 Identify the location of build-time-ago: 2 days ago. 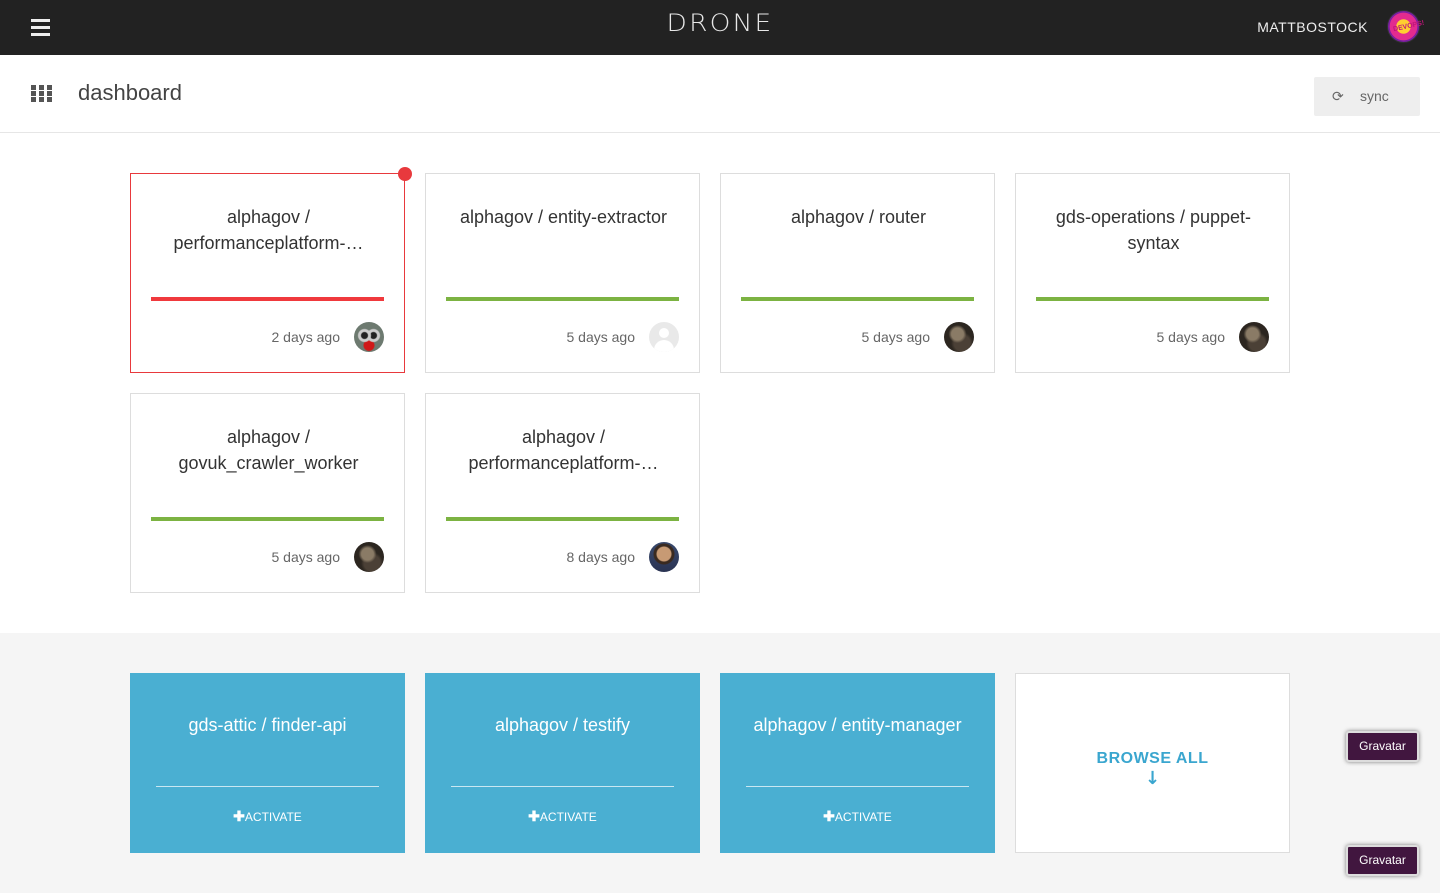
(306, 337).